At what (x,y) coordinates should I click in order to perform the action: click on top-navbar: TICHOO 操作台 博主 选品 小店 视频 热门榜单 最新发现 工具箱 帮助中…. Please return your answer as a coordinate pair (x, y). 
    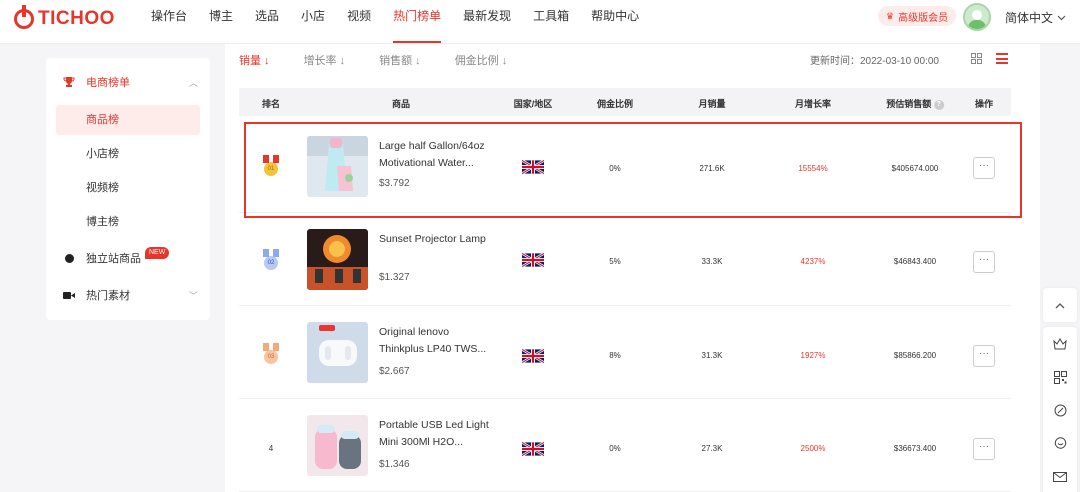
    Looking at the image, I should click on (540, 22).